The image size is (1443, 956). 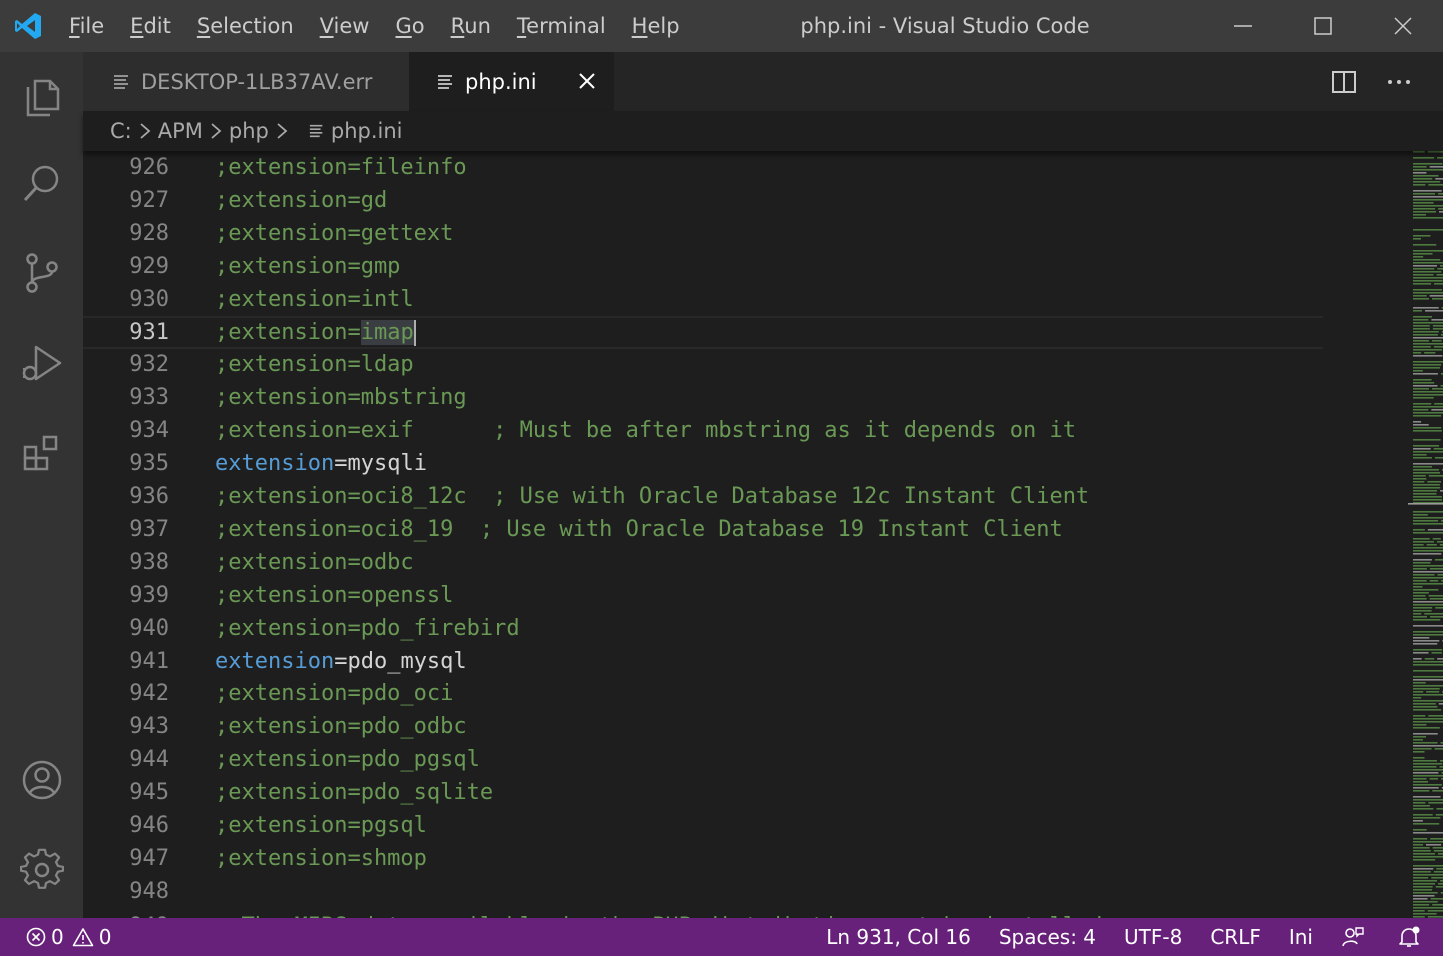 I want to click on menu-bar: File Edit Selection View Go Run Terminal Help, so click(x=374, y=26).